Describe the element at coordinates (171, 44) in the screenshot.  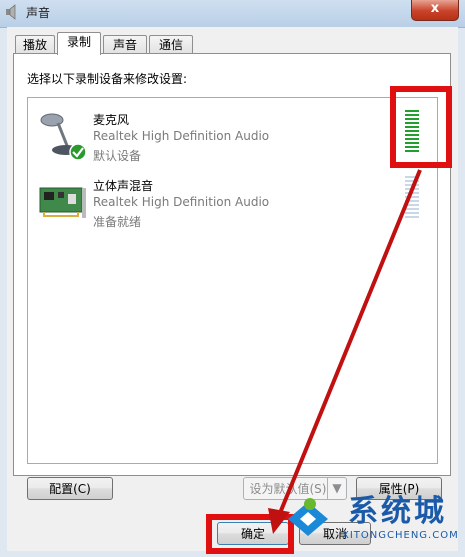
I see `tab-communications: 通信` at that location.